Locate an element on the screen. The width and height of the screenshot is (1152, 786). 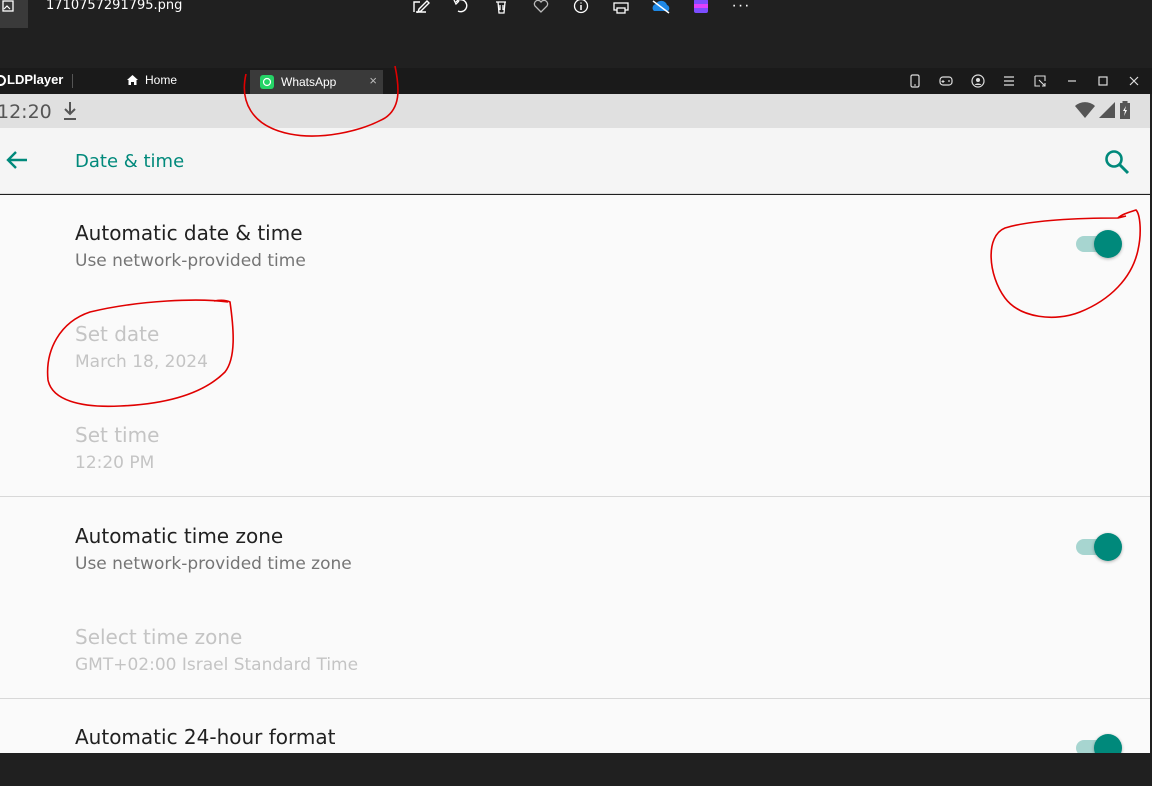
photo-viewer-toolbar: 1710757291795.png ··· is located at coordinates (576, 34).